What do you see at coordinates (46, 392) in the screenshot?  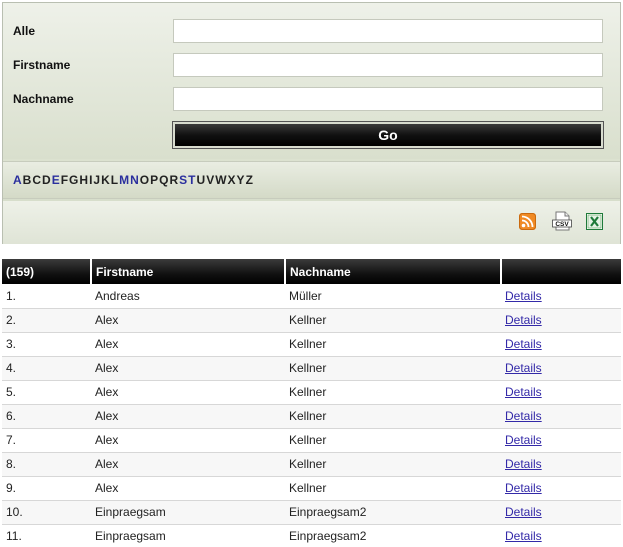 I see `row-number: 5.` at bounding box center [46, 392].